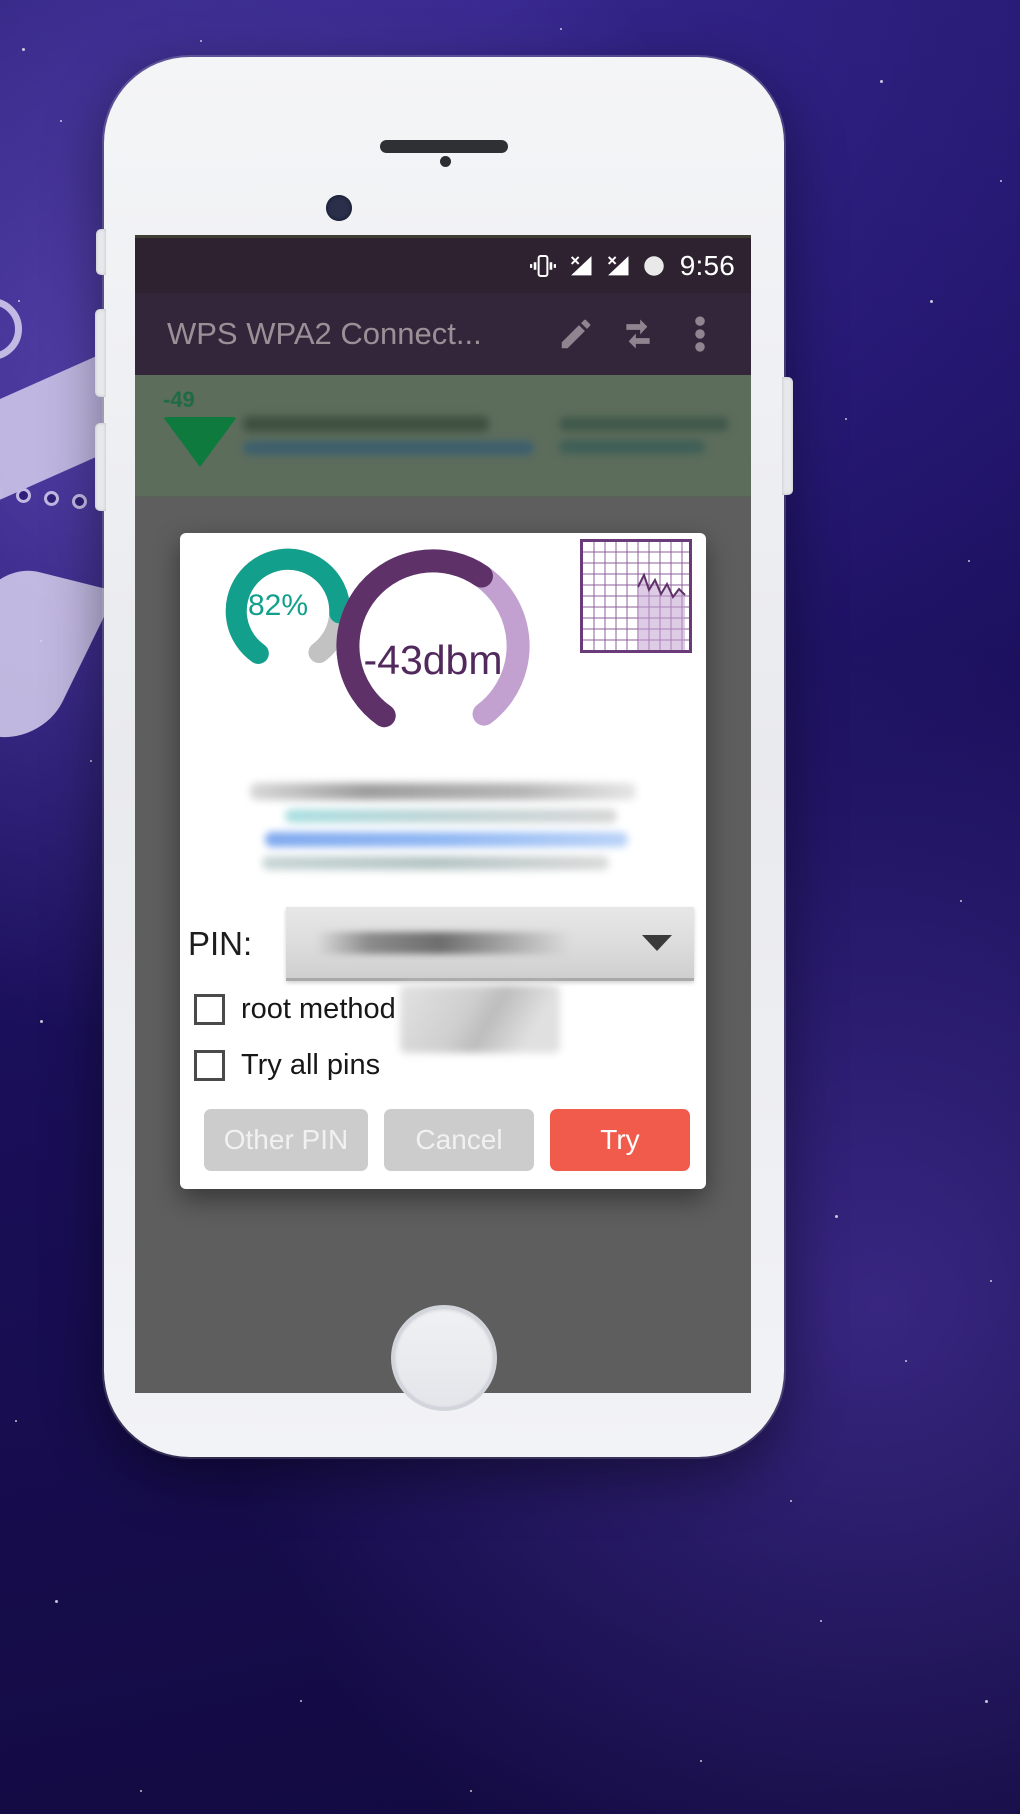 This screenshot has height=1814, width=1020. What do you see at coordinates (443, 1065) in the screenshot?
I see `try-all-pins-row: Try all pins` at bounding box center [443, 1065].